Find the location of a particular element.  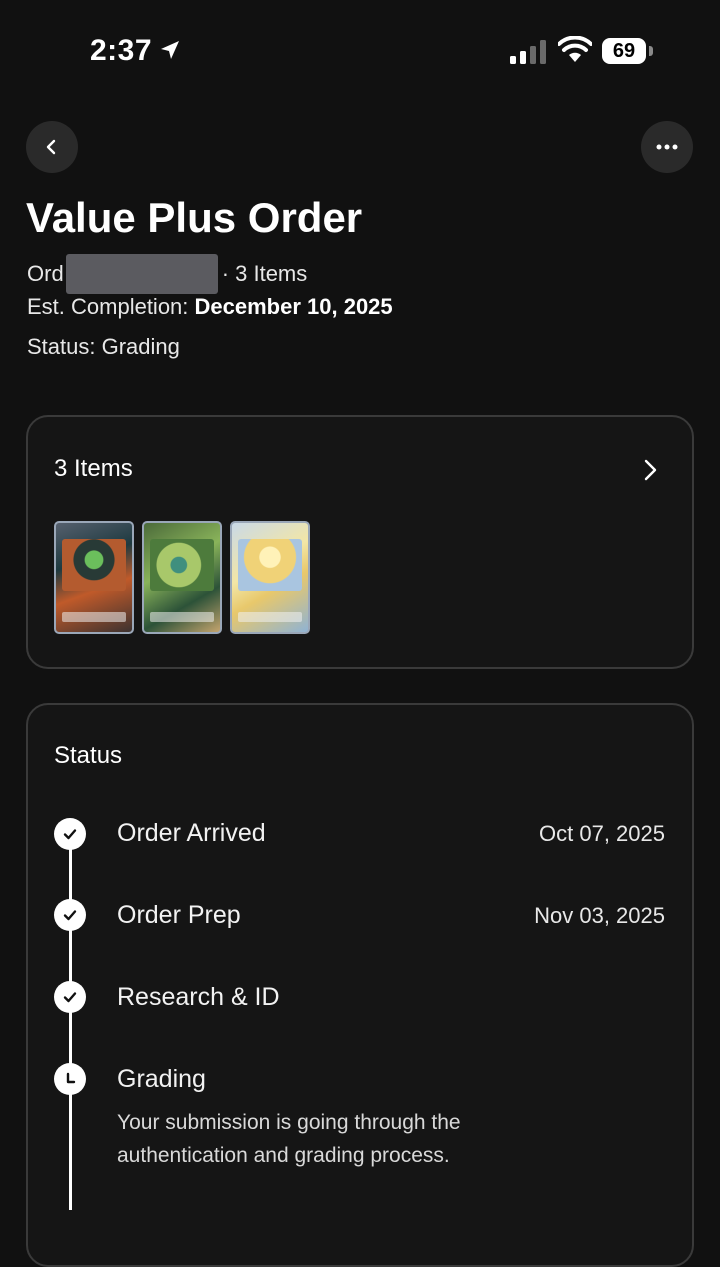

clock-icon is located at coordinates (71, 1078).